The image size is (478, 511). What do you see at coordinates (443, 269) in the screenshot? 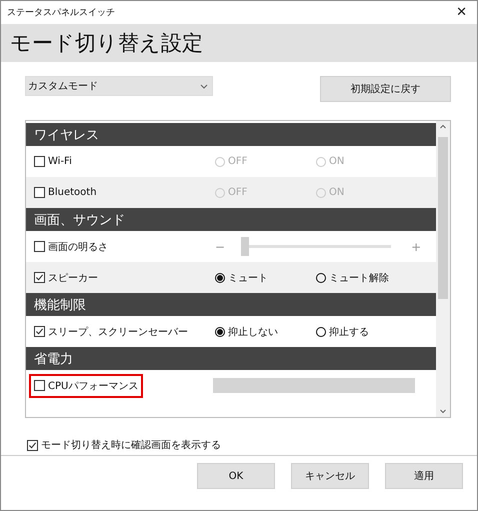
I see `scrollbar-drawing` at bounding box center [443, 269].